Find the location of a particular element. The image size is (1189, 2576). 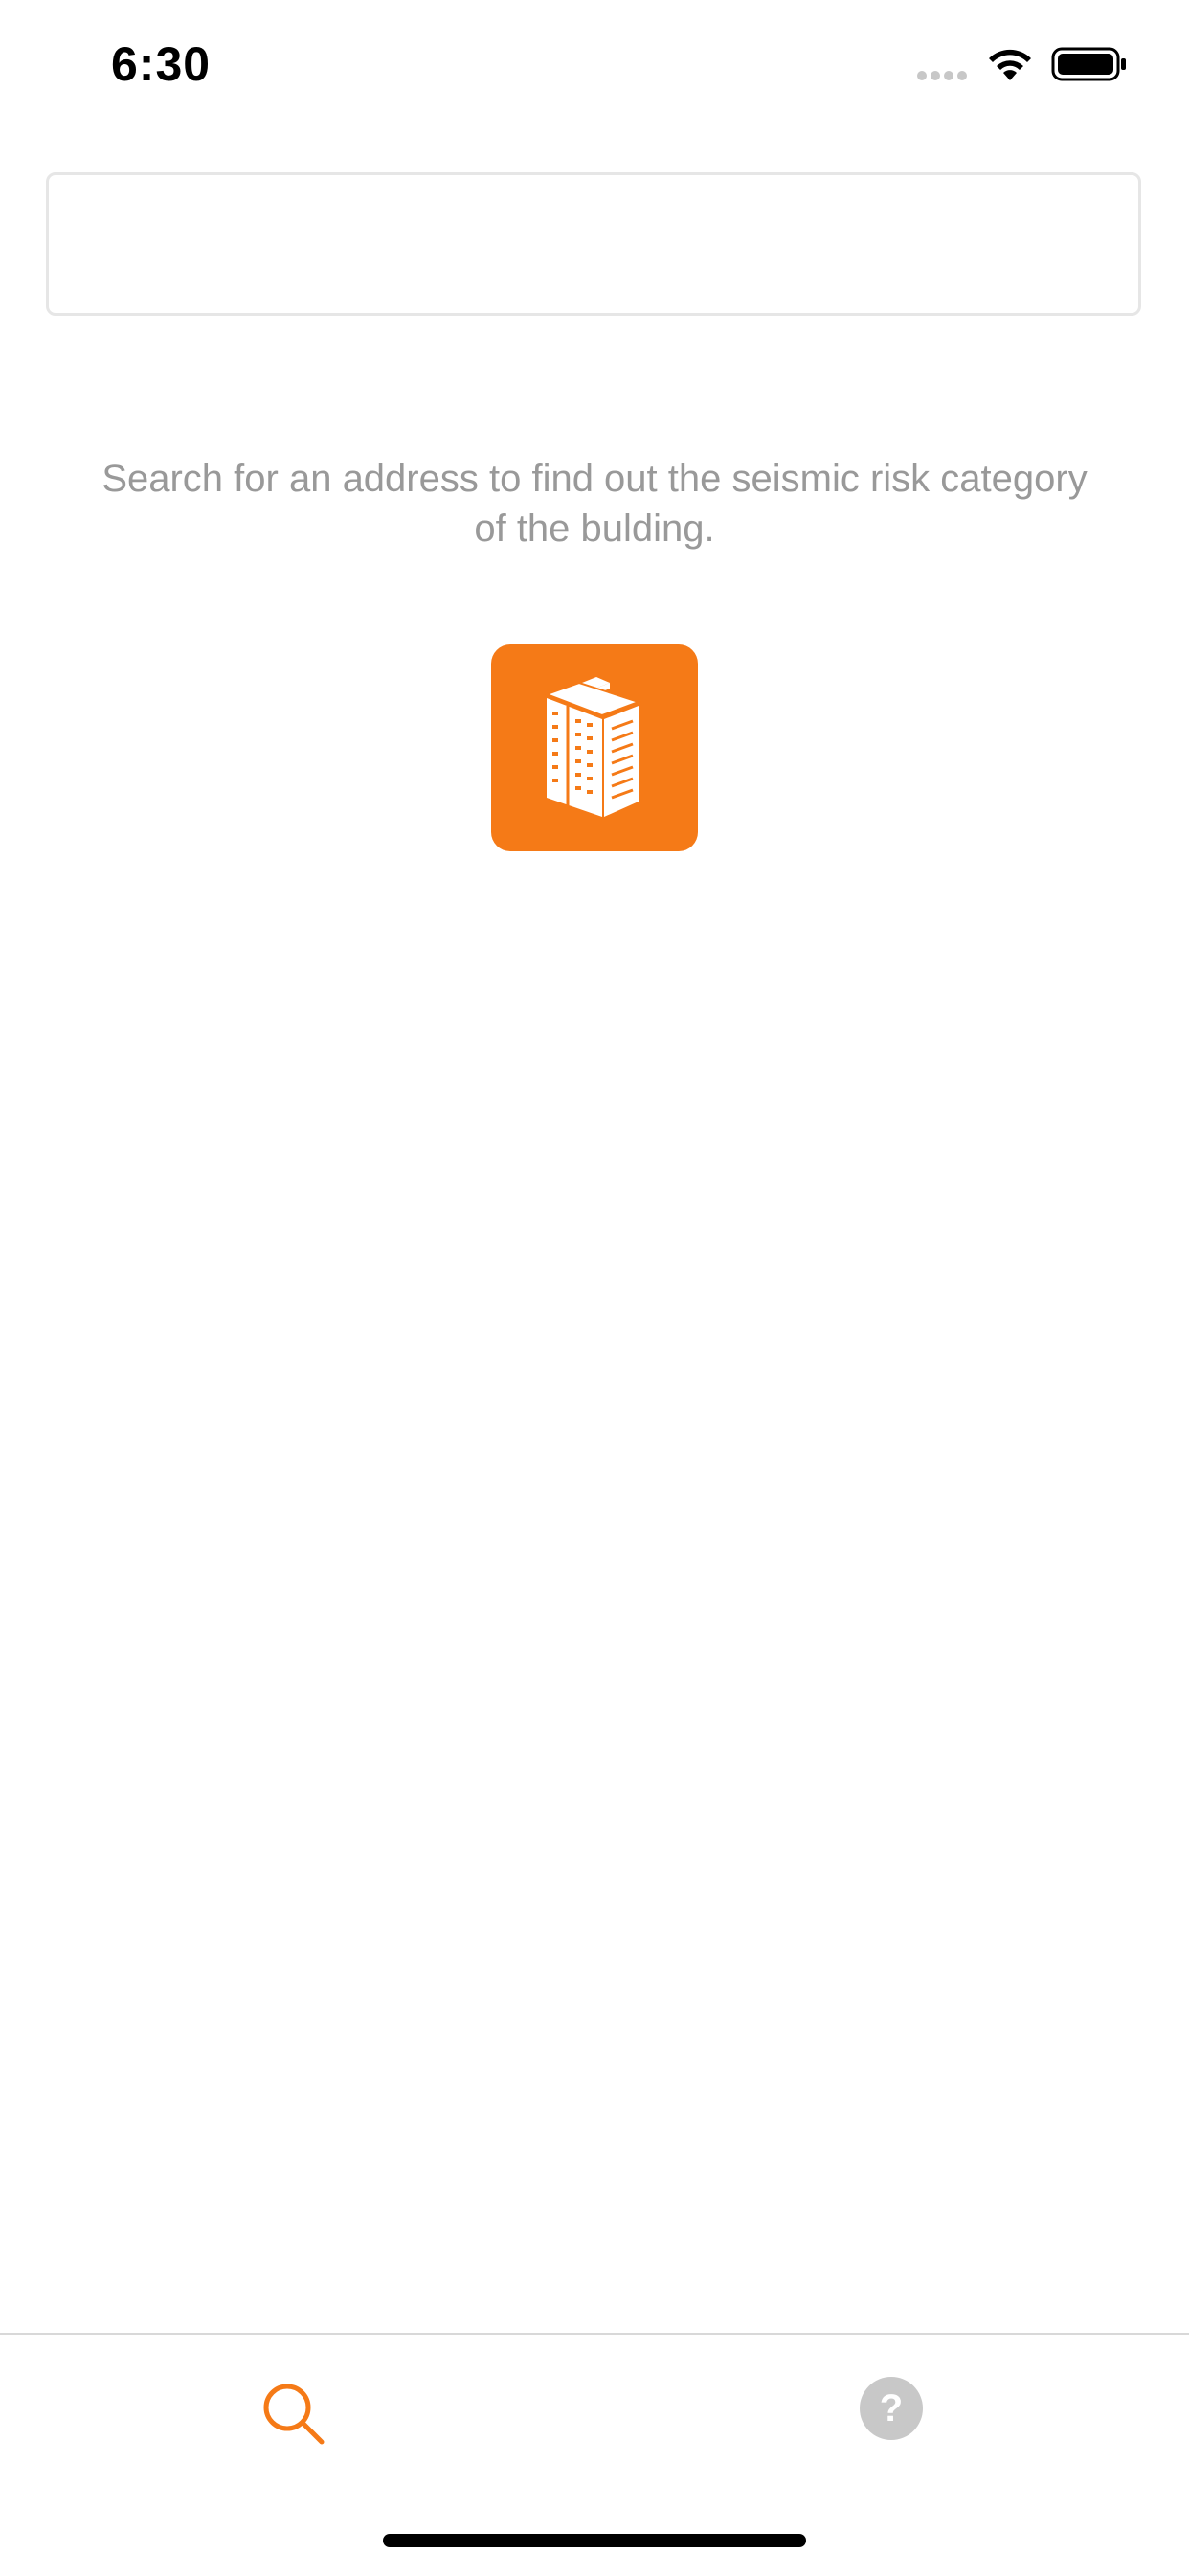

battery-icon is located at coordinates (1088, 64).